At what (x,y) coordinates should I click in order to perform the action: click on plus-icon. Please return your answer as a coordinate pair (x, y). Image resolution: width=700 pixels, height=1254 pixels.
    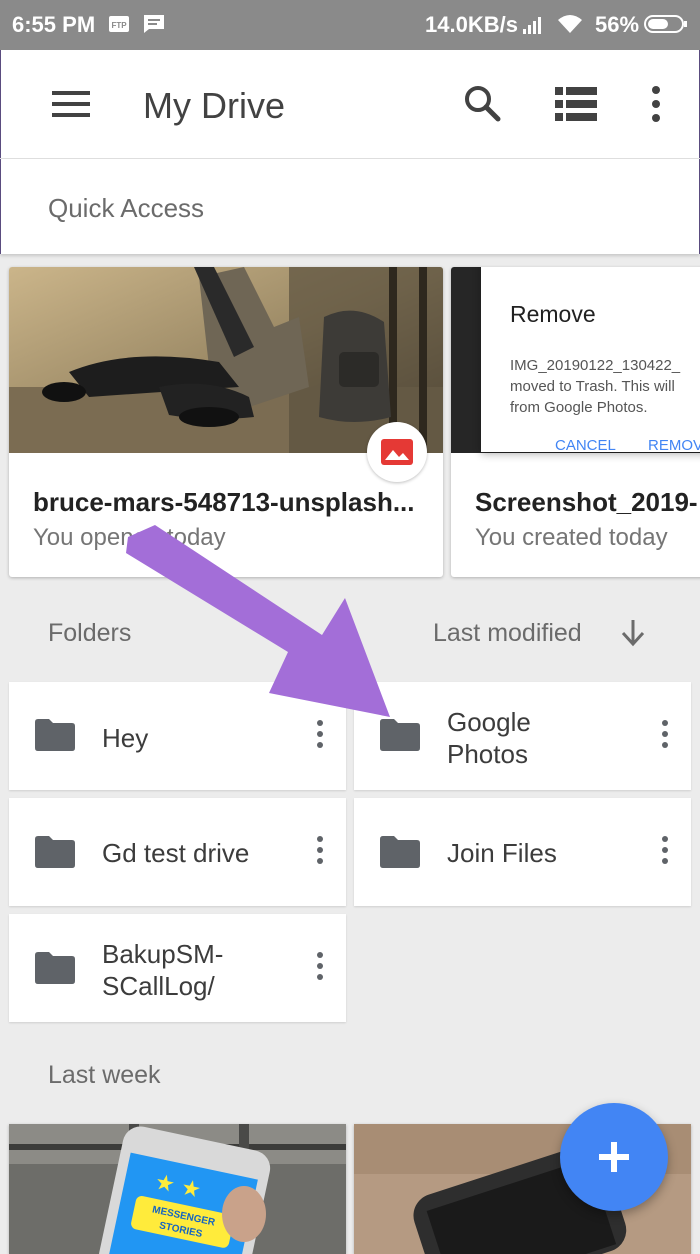
    Looking at the image, I should click on (614, 1157).